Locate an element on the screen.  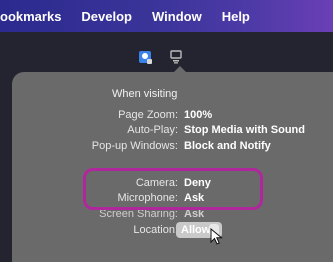
menu-bar: ookmarks Develop Window Help is located at coordinates (166, 16).